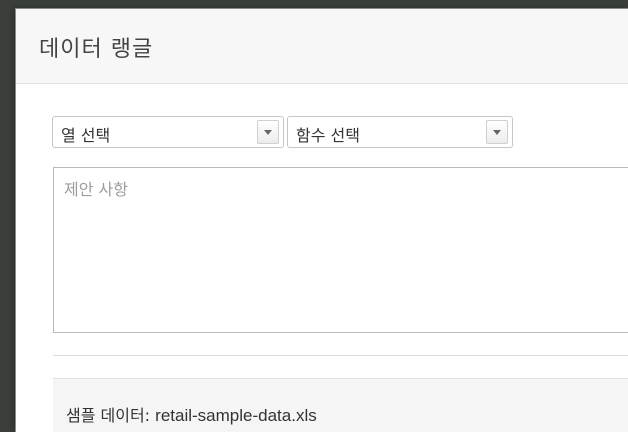  What do you see at coordinates (340, 355) in the screenshot?
I see `section-divider` at bounding box center [340, 355].